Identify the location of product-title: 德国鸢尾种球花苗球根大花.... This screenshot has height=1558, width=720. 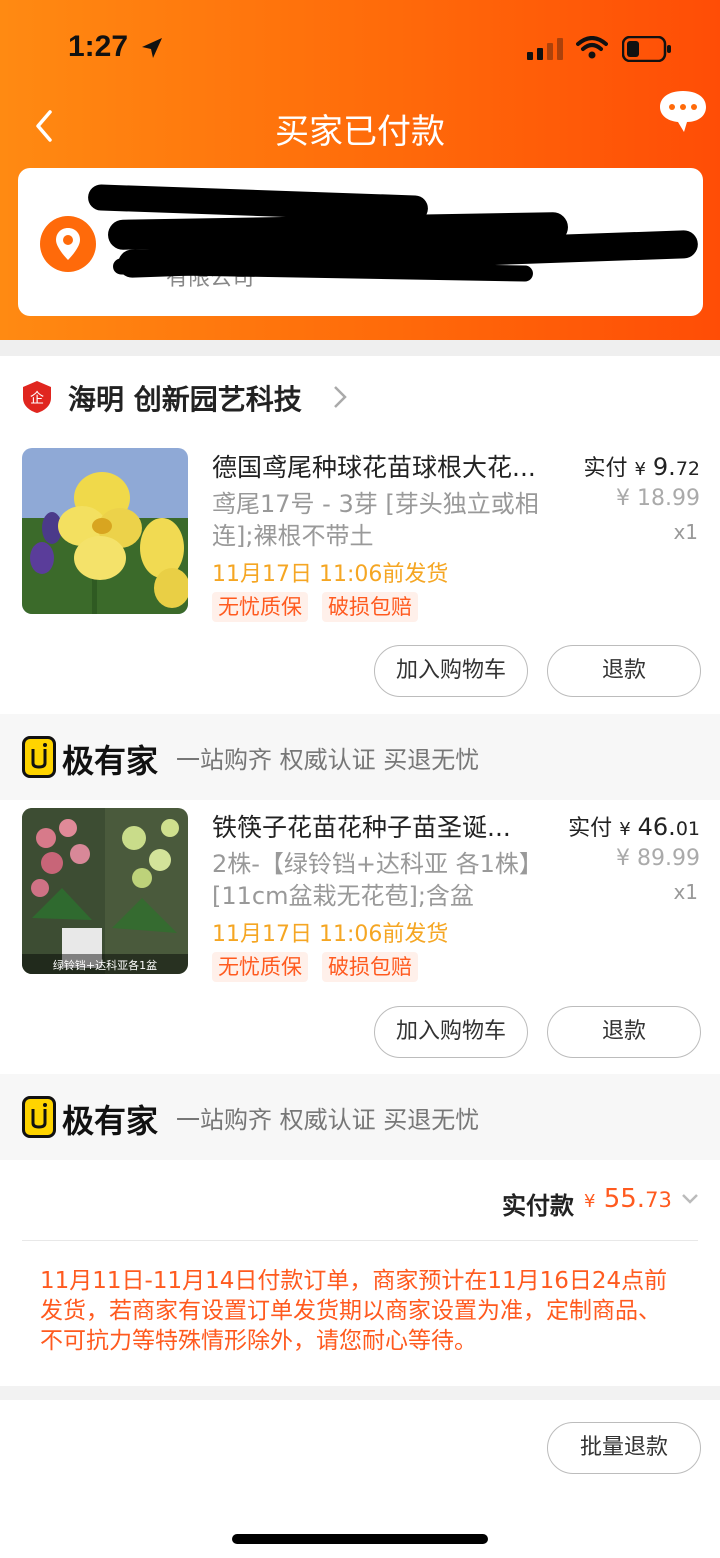
(384, 466).